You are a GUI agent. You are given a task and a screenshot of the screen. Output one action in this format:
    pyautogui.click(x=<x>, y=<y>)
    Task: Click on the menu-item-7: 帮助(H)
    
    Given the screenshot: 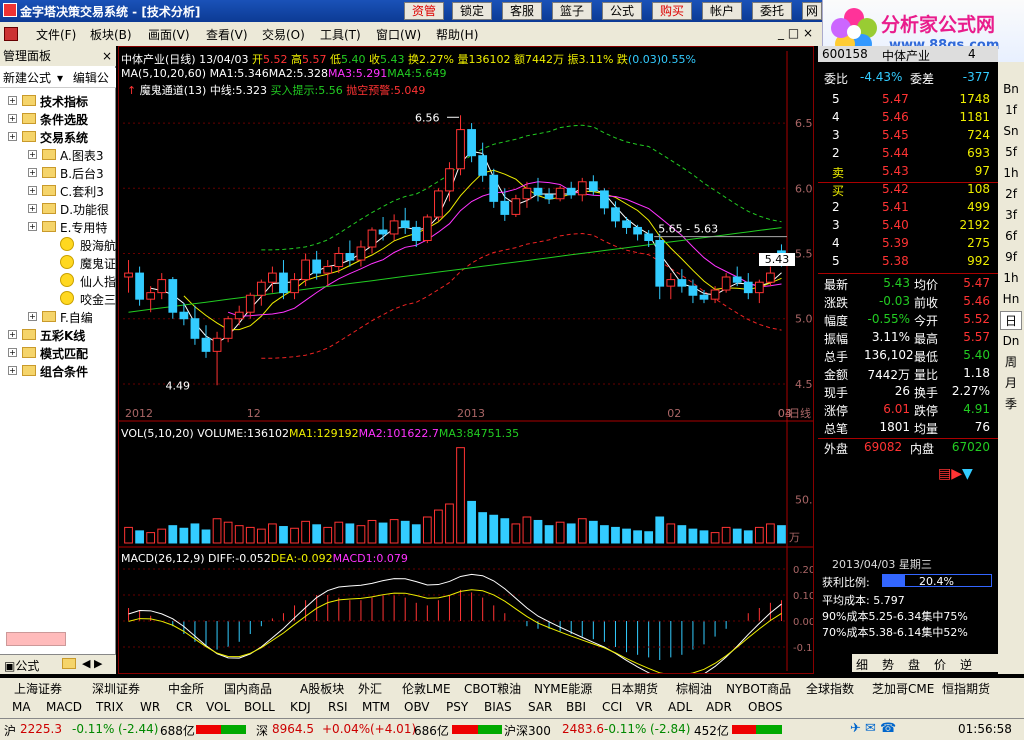 What is the action you would take?
    pyautogui.click(x=457, y=34)
    